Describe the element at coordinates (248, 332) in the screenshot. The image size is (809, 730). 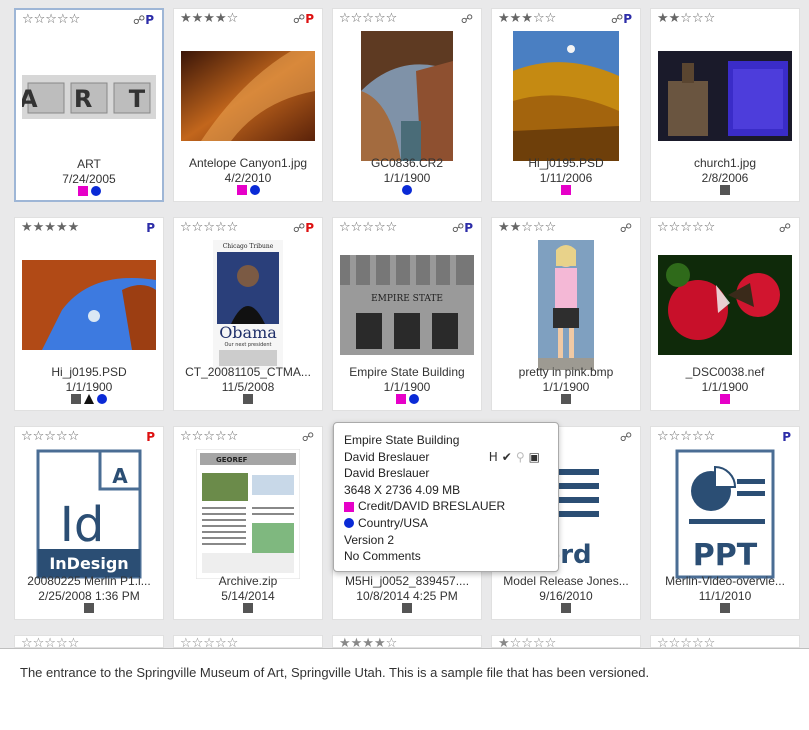
I see `obama-headline: Obama` at that location.